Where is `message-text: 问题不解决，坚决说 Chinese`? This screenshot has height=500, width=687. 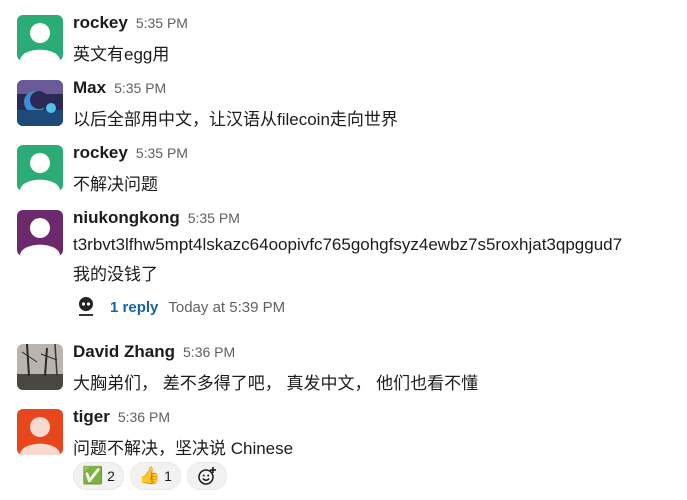 message-text: 问题不解决，坚决说 Chinese is located at coordinates (183, 448).